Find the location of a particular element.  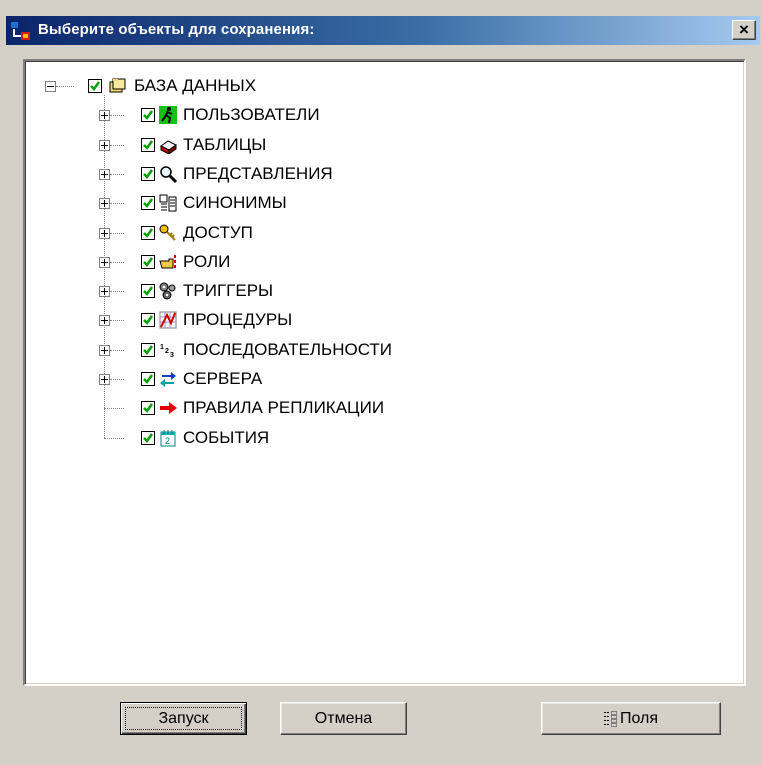

focus-rectangle is located at coordinates (183, 718).